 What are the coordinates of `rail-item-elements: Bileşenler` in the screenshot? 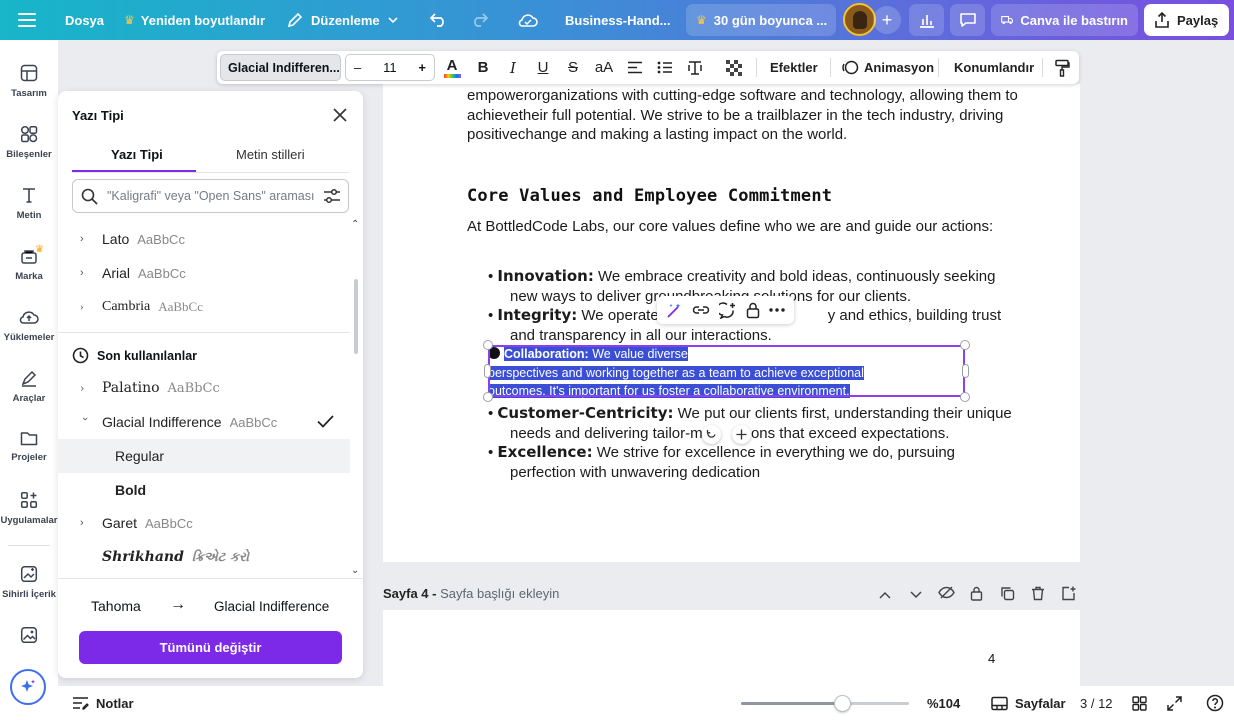 It's located at (29, 142).